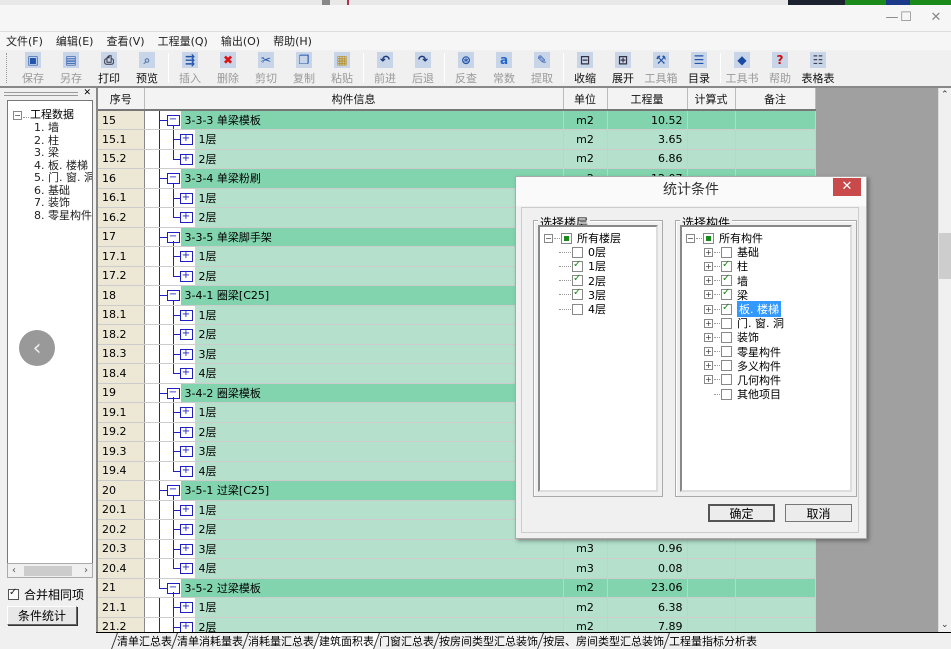  What do you see at coordinates (600, 266) in the screenshot?
I see `floor-item: 1层` at bounding box center [600, 266].